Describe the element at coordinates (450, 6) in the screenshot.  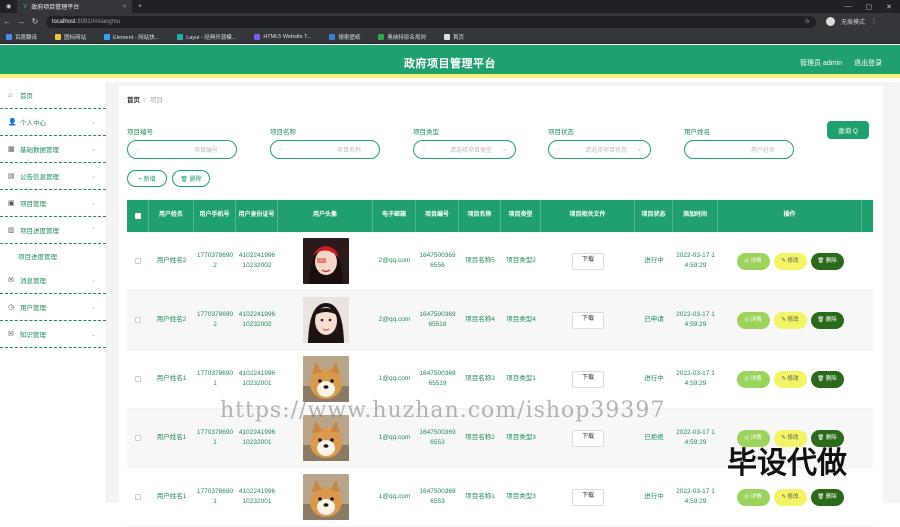
I see `browser-tab-strip: ◉ V 政府项目管理平台 × + — ▢ ✕` at that location.